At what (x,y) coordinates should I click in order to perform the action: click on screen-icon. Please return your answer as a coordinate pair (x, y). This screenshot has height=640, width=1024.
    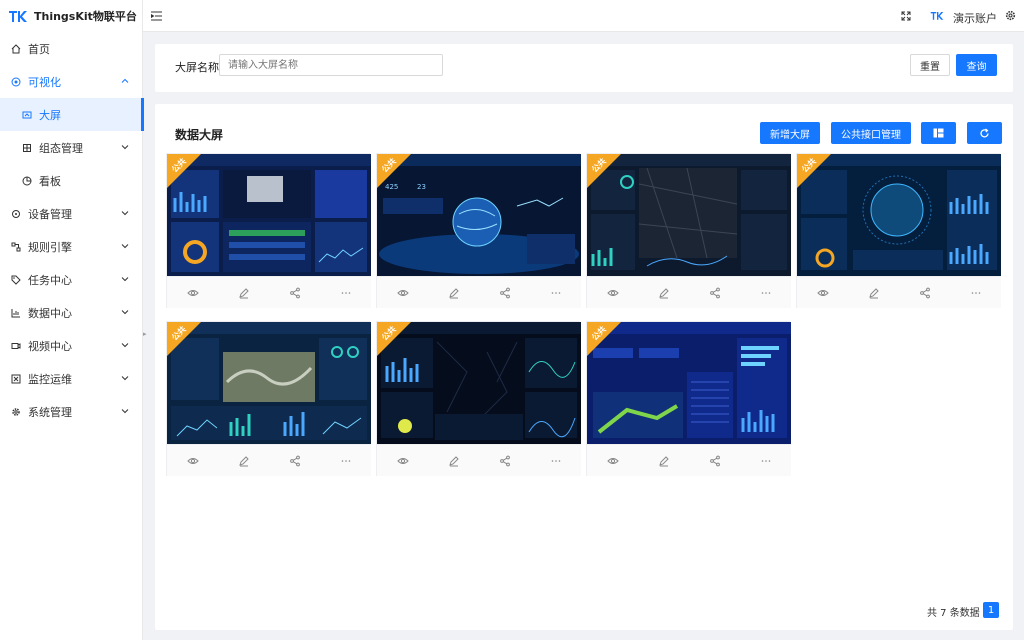
    Looking at the image, I should click on (27, 115).